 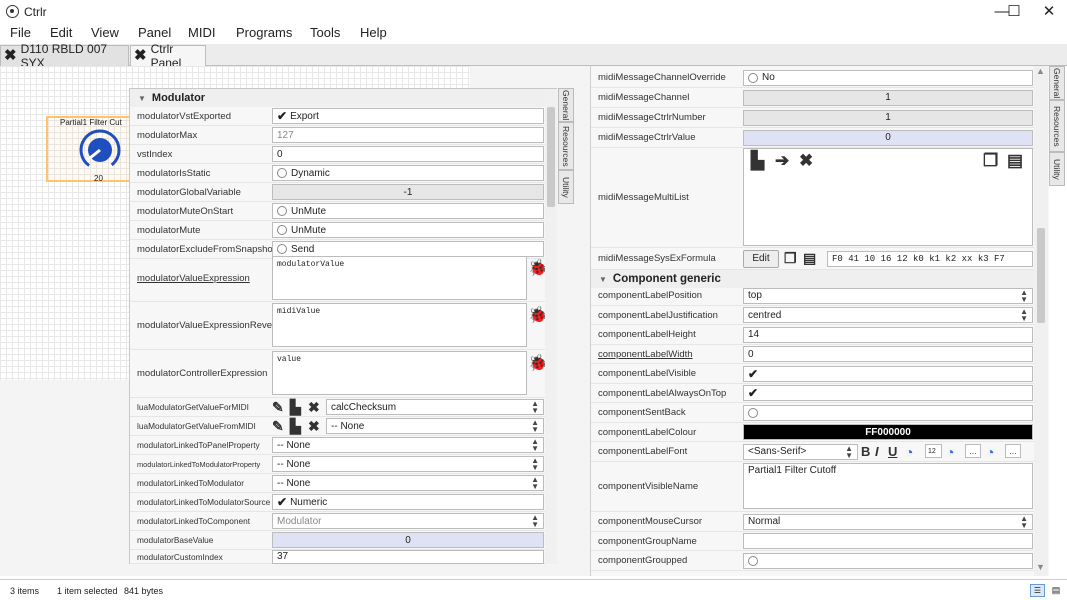 I want to click on sysex-formula-field: F0 41 10 16 12 k0 k1 k2 xx k3 F7, so click(x=930, y=258).